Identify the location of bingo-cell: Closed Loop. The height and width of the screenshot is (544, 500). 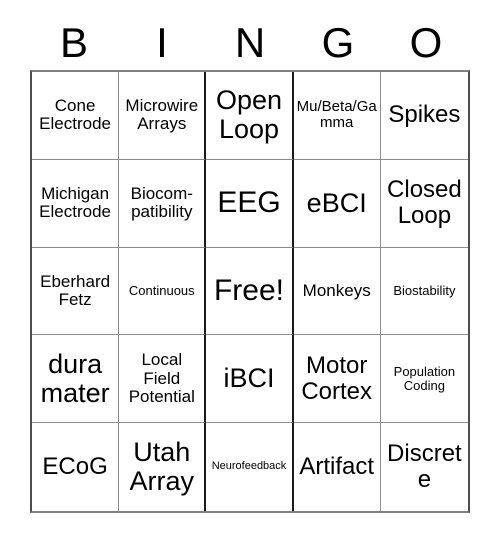
(424, 203).